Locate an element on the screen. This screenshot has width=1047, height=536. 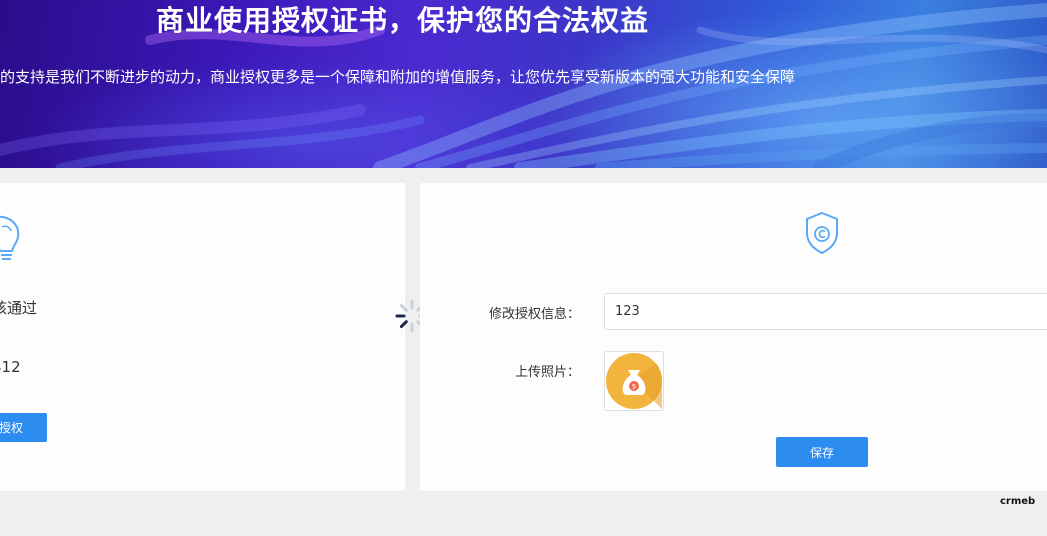
license-status-text: 核通过 is located at coordinates (19, 308).